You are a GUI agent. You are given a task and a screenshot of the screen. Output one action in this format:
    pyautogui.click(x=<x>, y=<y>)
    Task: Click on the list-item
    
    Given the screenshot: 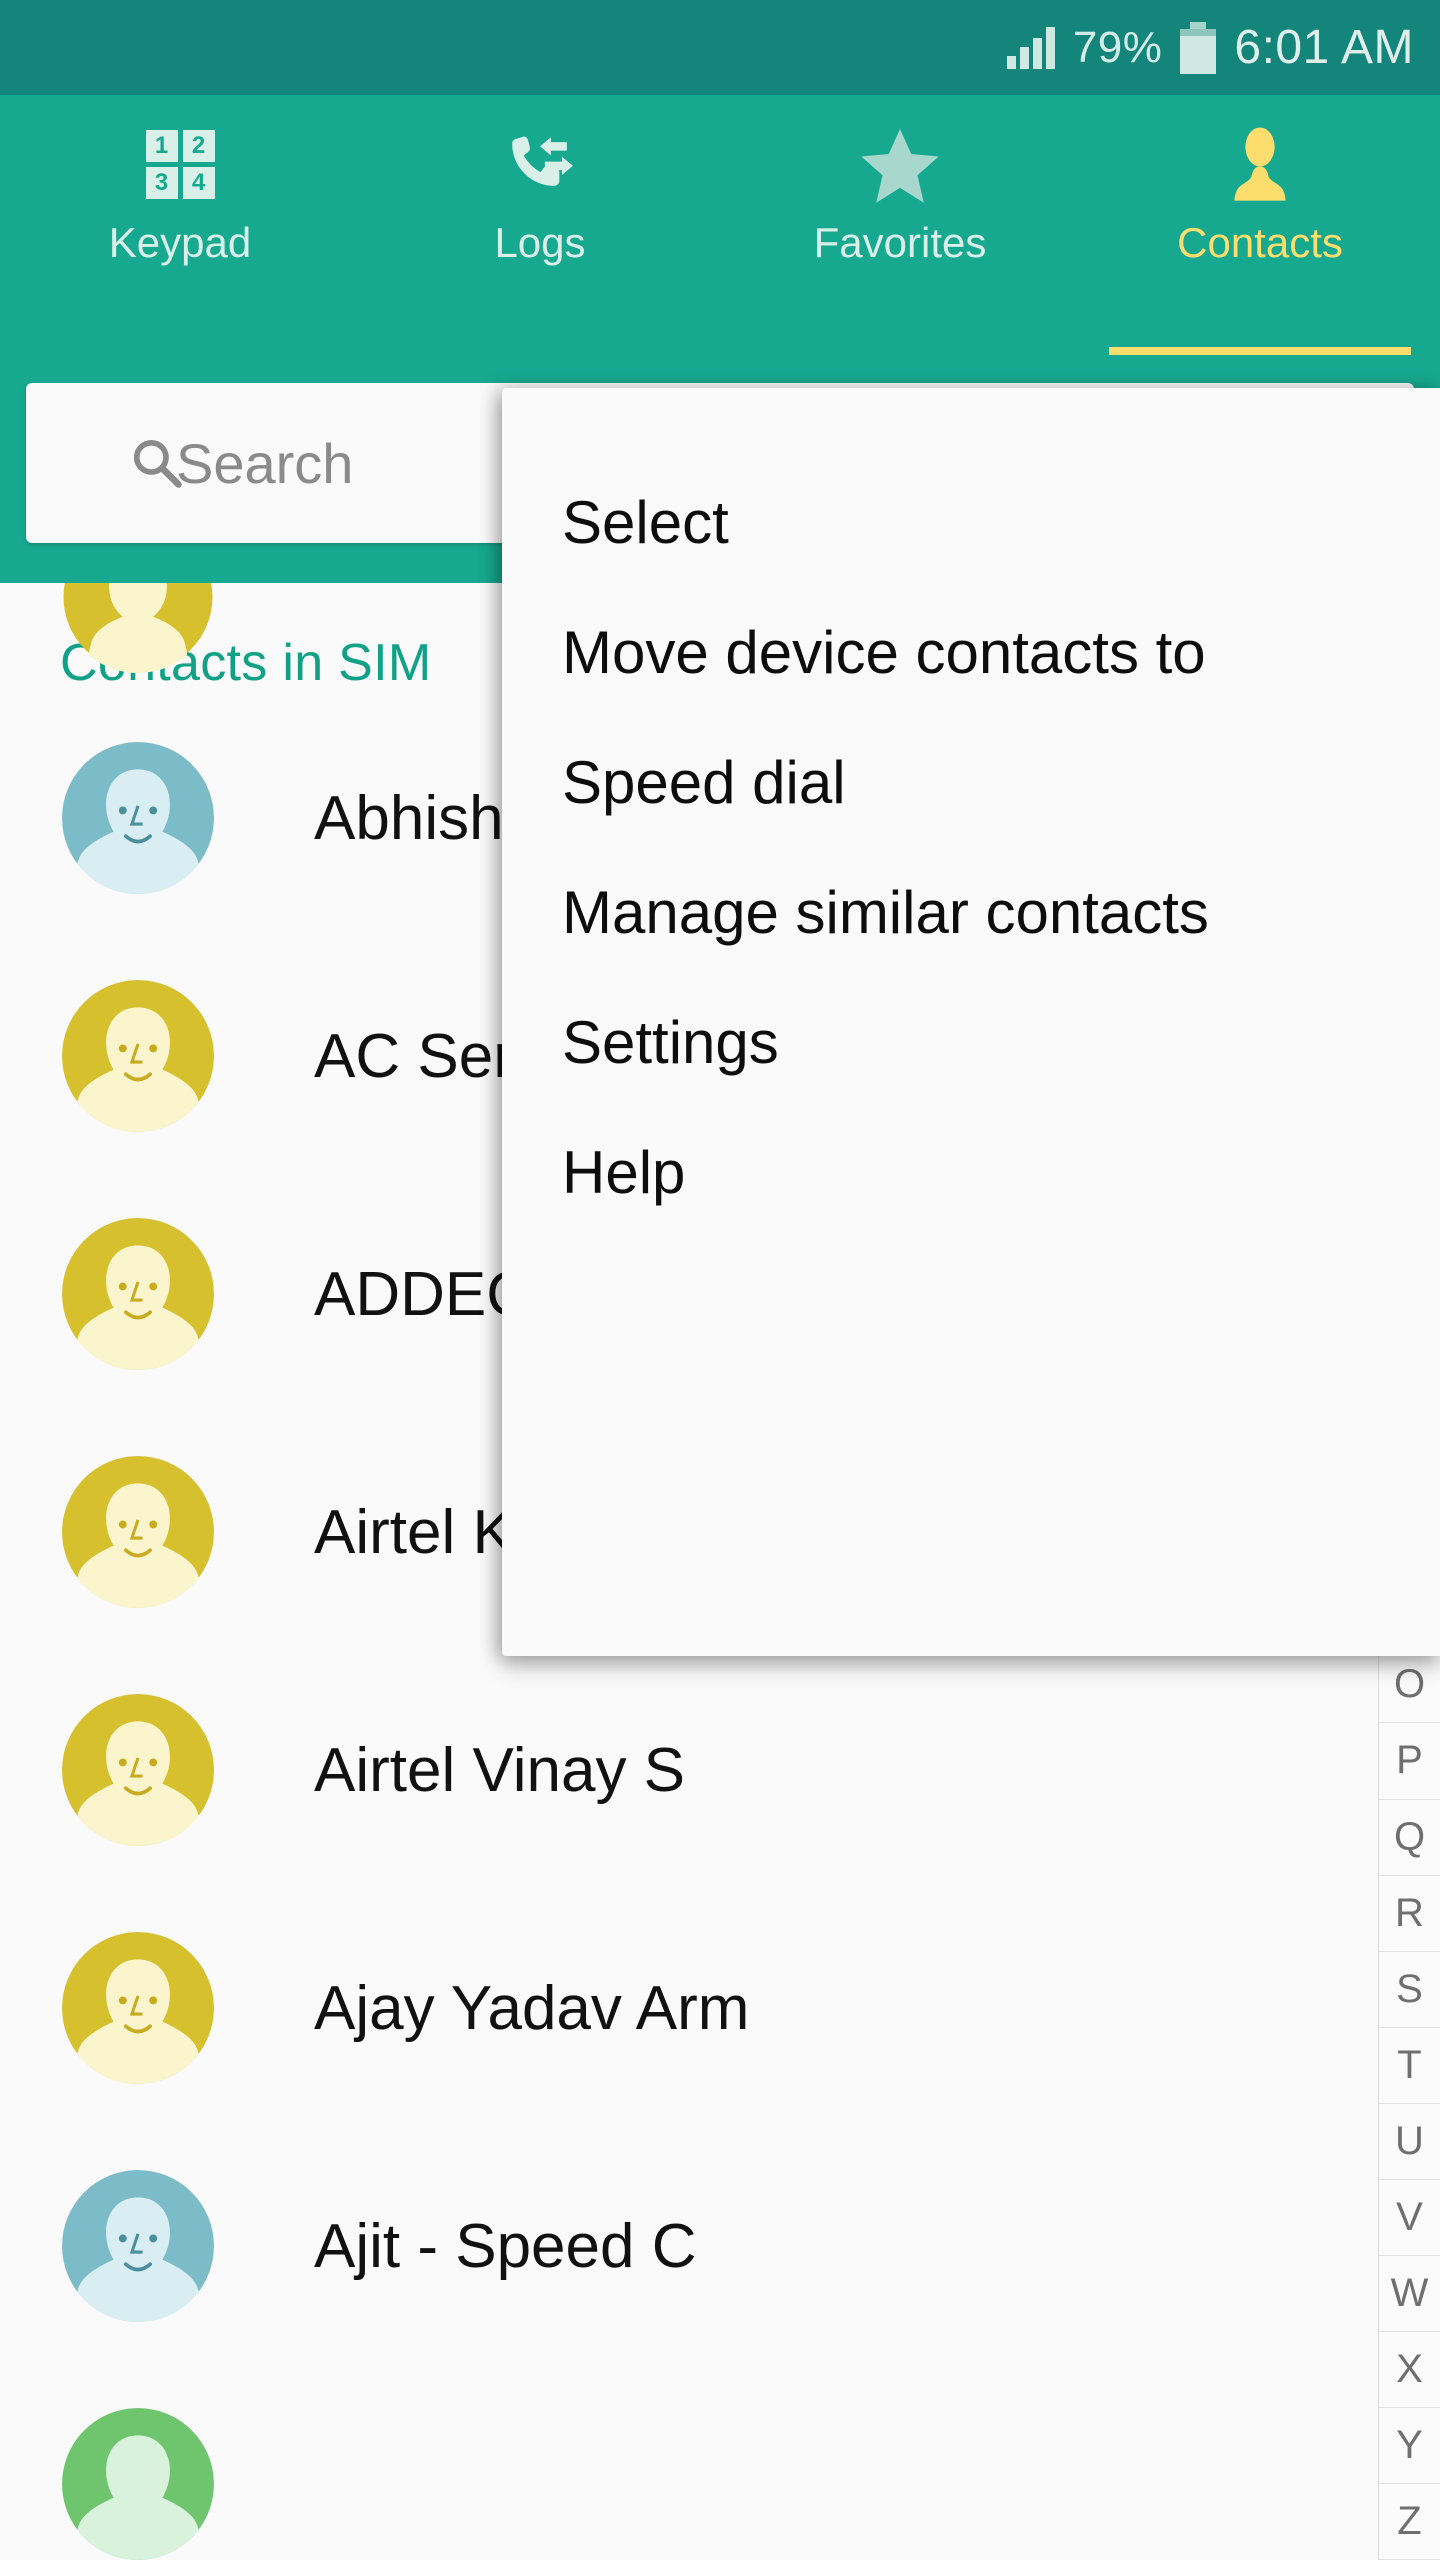 What is the action you would take?
    pyautogui.click(x=720, y=2462)
    